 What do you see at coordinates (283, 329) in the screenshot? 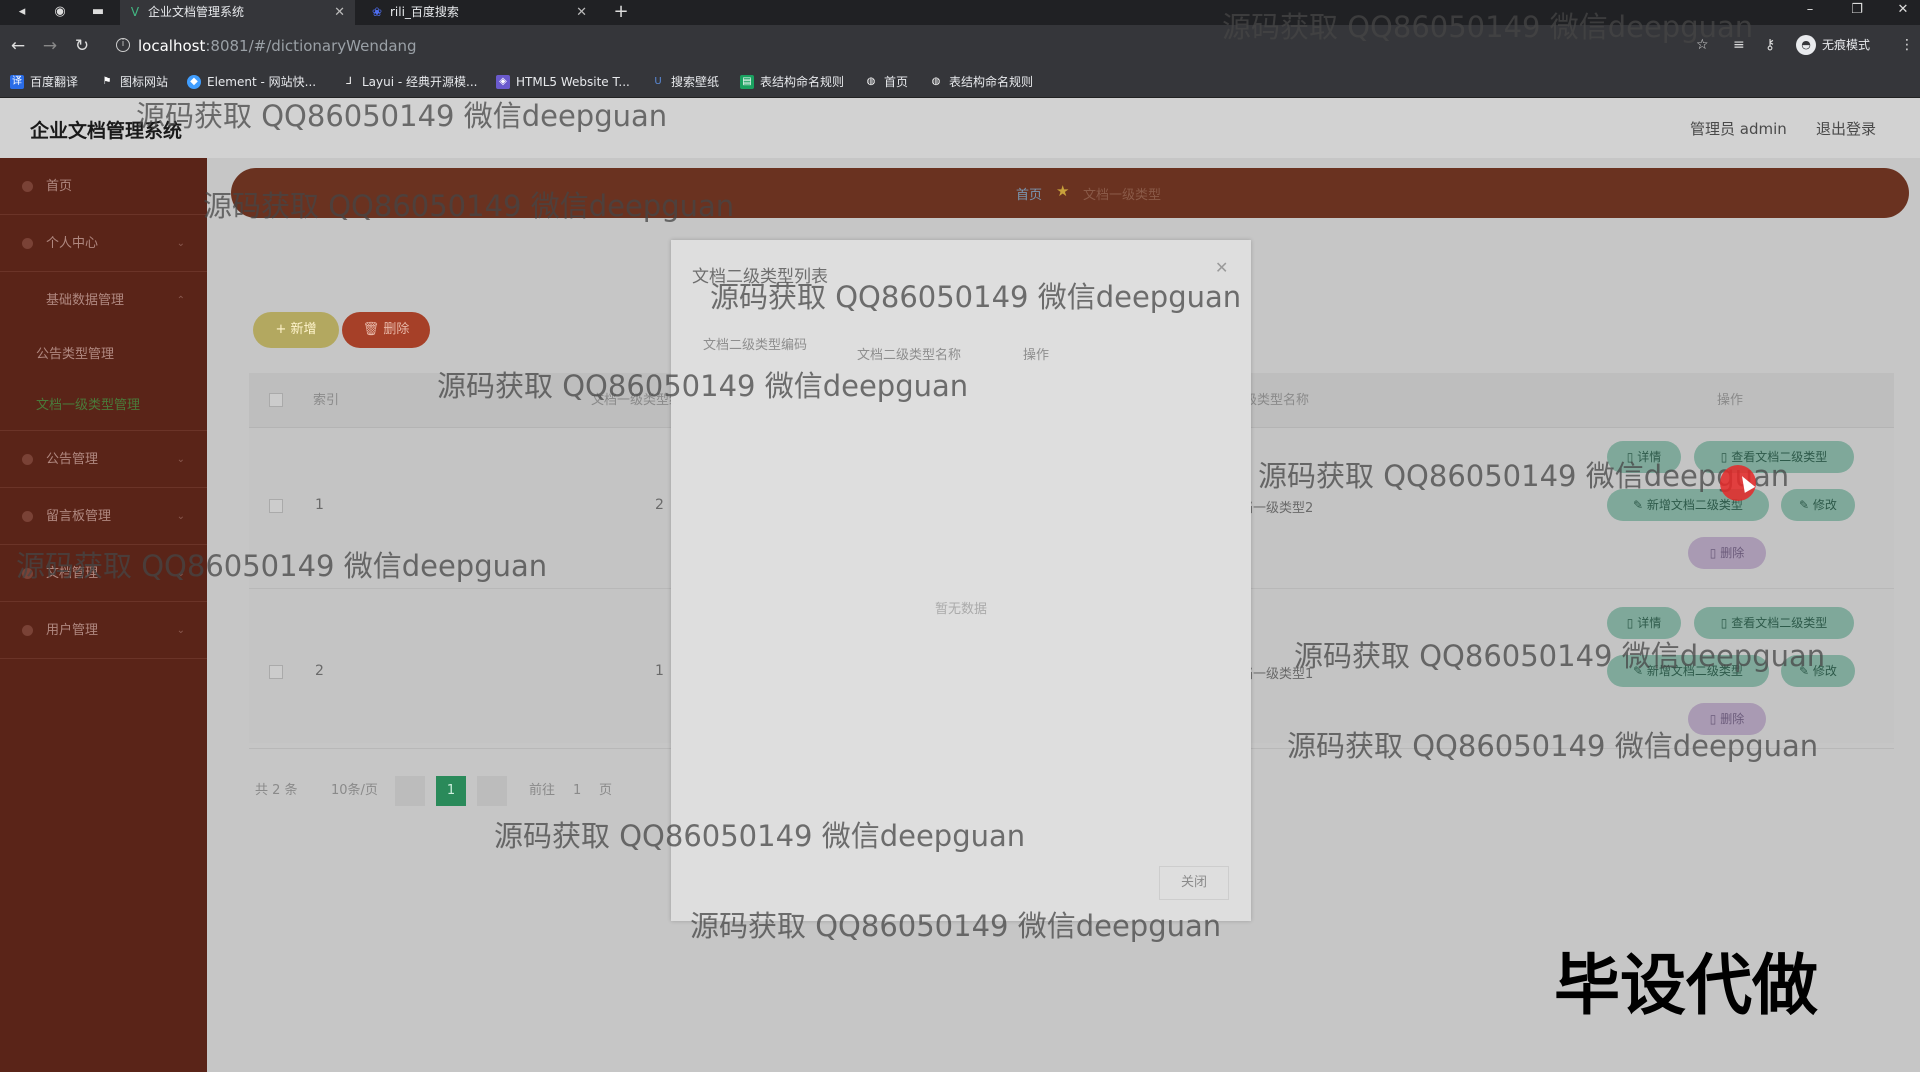
I see `plus-icon: +` at bounding box center [283, 329].